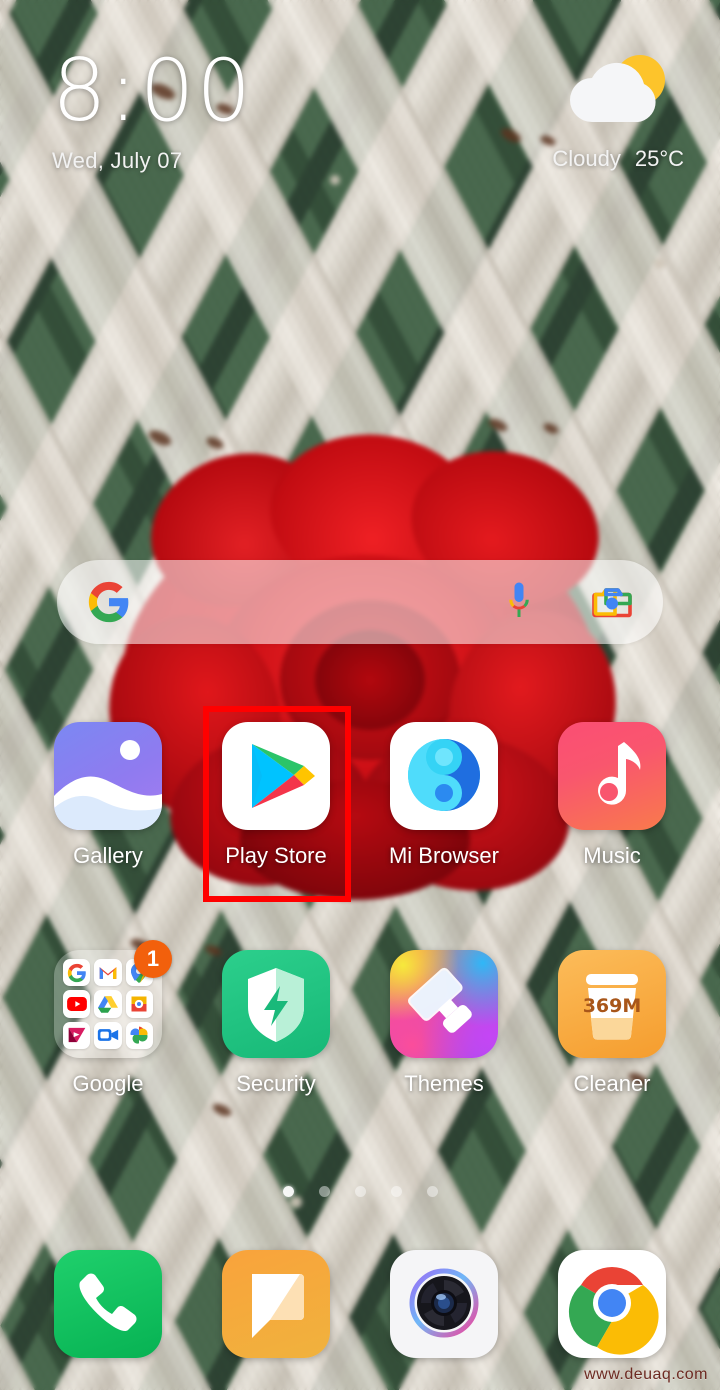  Describe the element at coordinates (109, 602) in the screenshot. I see `google-g-icon` at that location.